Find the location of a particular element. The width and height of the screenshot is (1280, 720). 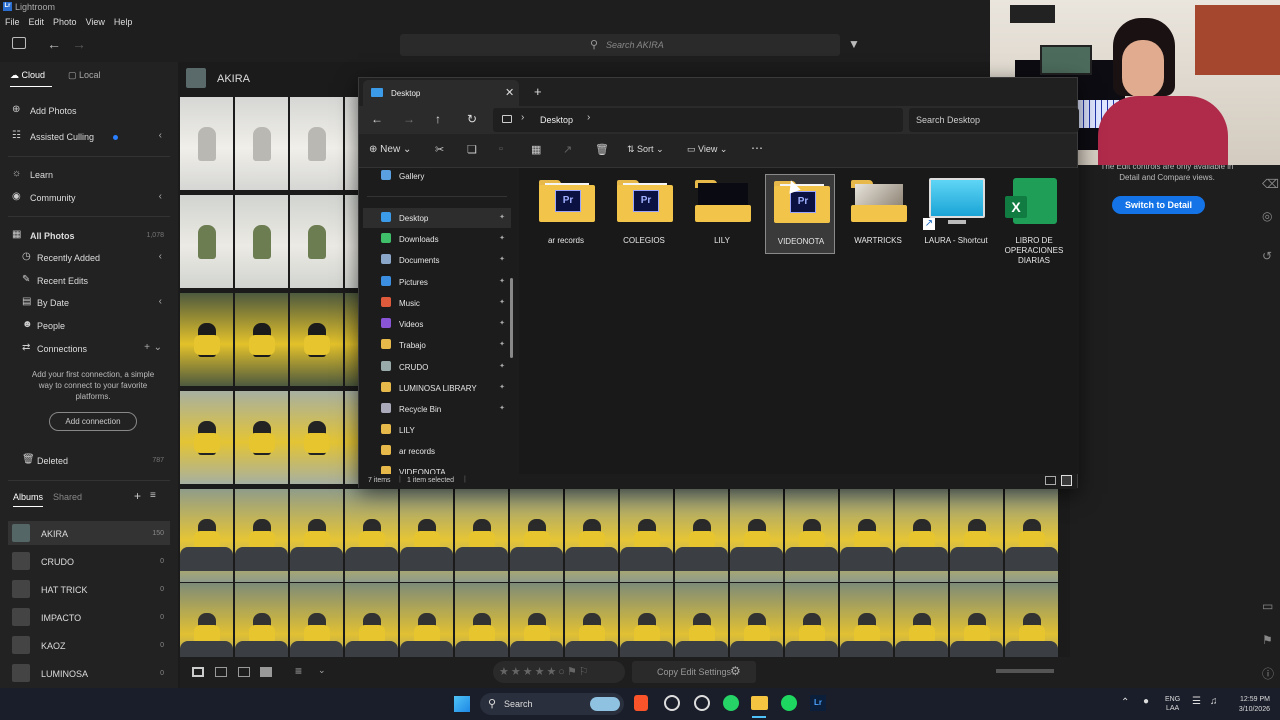

tab-albums: Albums is located at coordinates (28, 497).